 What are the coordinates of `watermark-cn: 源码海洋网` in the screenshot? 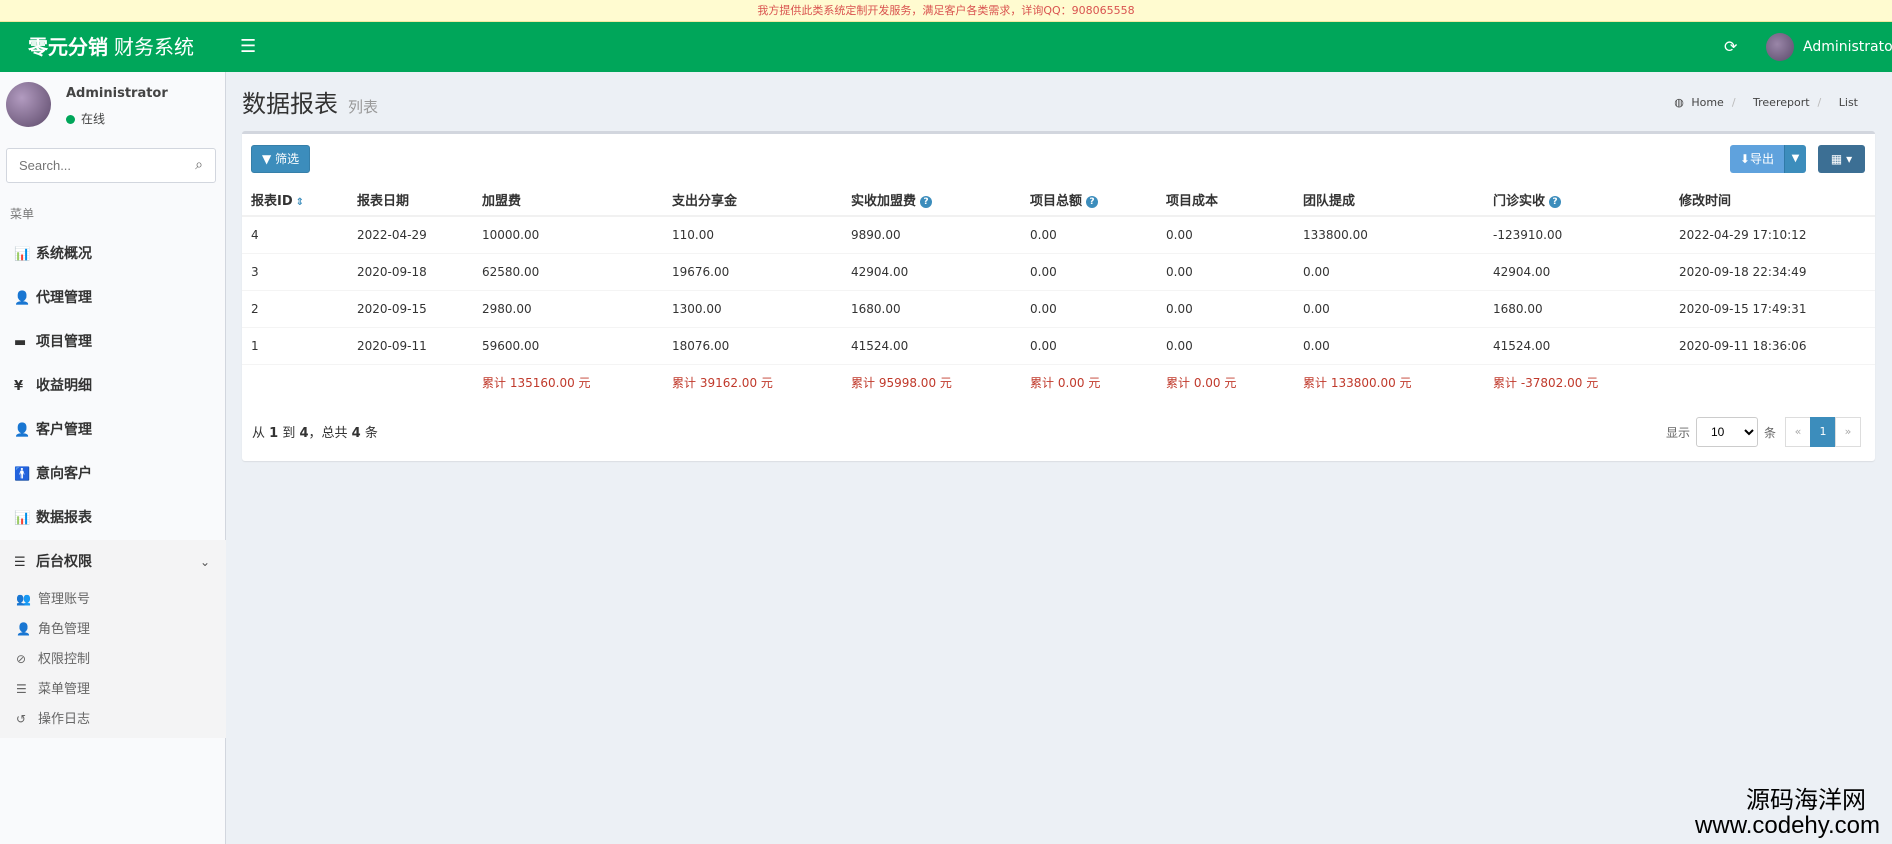 It's located at (1806, 800).